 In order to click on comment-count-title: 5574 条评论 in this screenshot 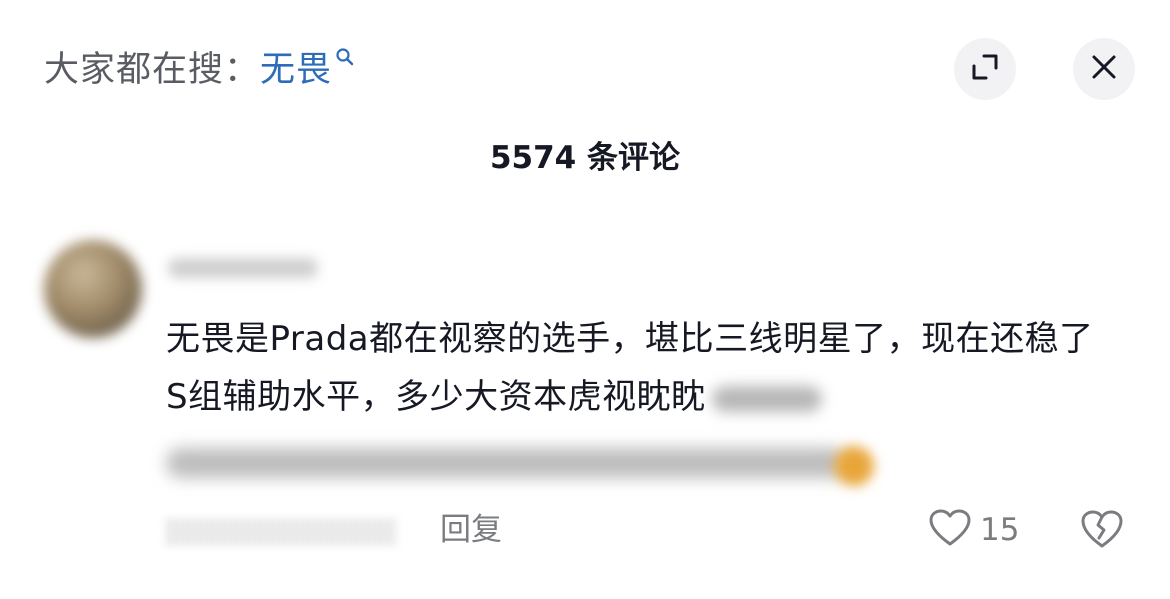, I will do `click(585, 158)`.